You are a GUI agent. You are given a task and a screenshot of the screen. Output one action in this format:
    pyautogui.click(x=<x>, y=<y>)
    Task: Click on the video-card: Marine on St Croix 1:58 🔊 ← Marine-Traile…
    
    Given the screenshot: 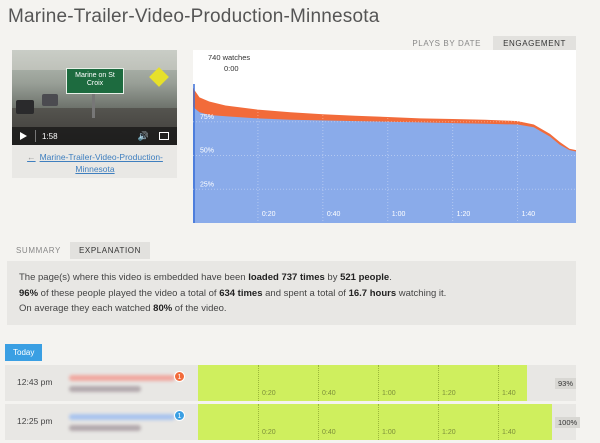 What is the action you would take?
    pyautogui.click(x=94, y=114)
    